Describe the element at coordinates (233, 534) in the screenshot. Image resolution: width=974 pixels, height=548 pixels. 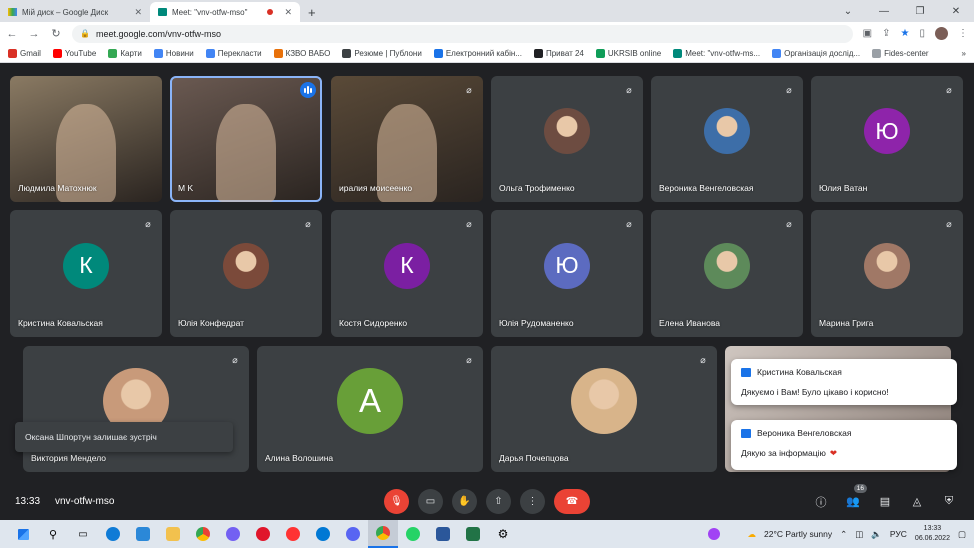
I see `viber-icon` at that location.